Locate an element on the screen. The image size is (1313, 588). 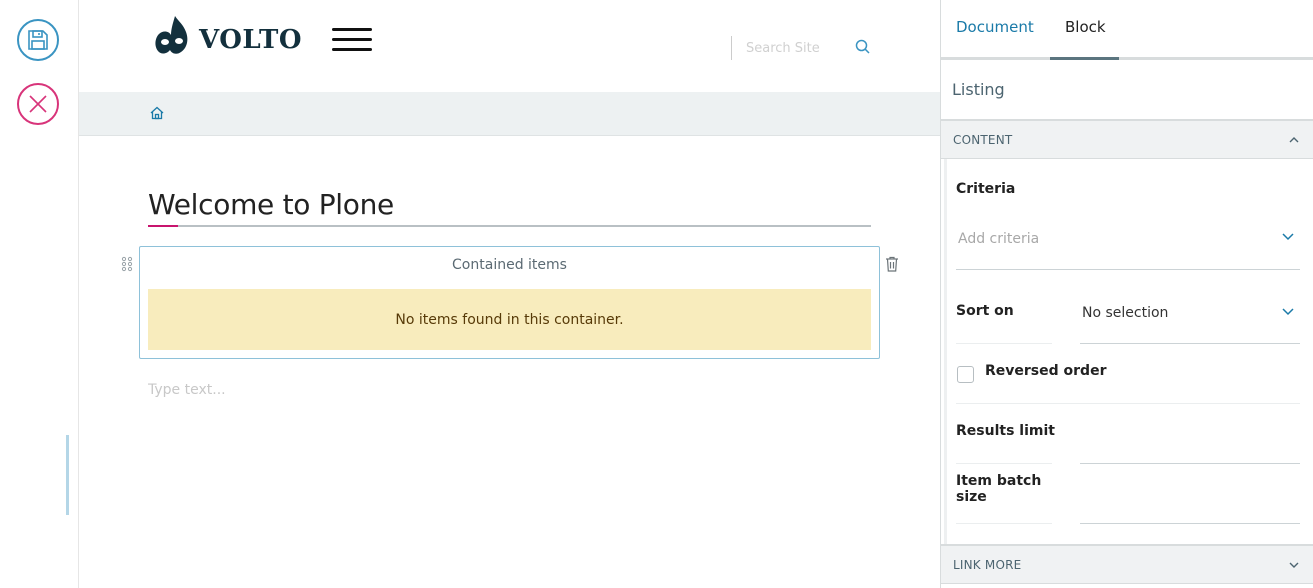
tab-block: Block is located at coordinates (1085, 27).